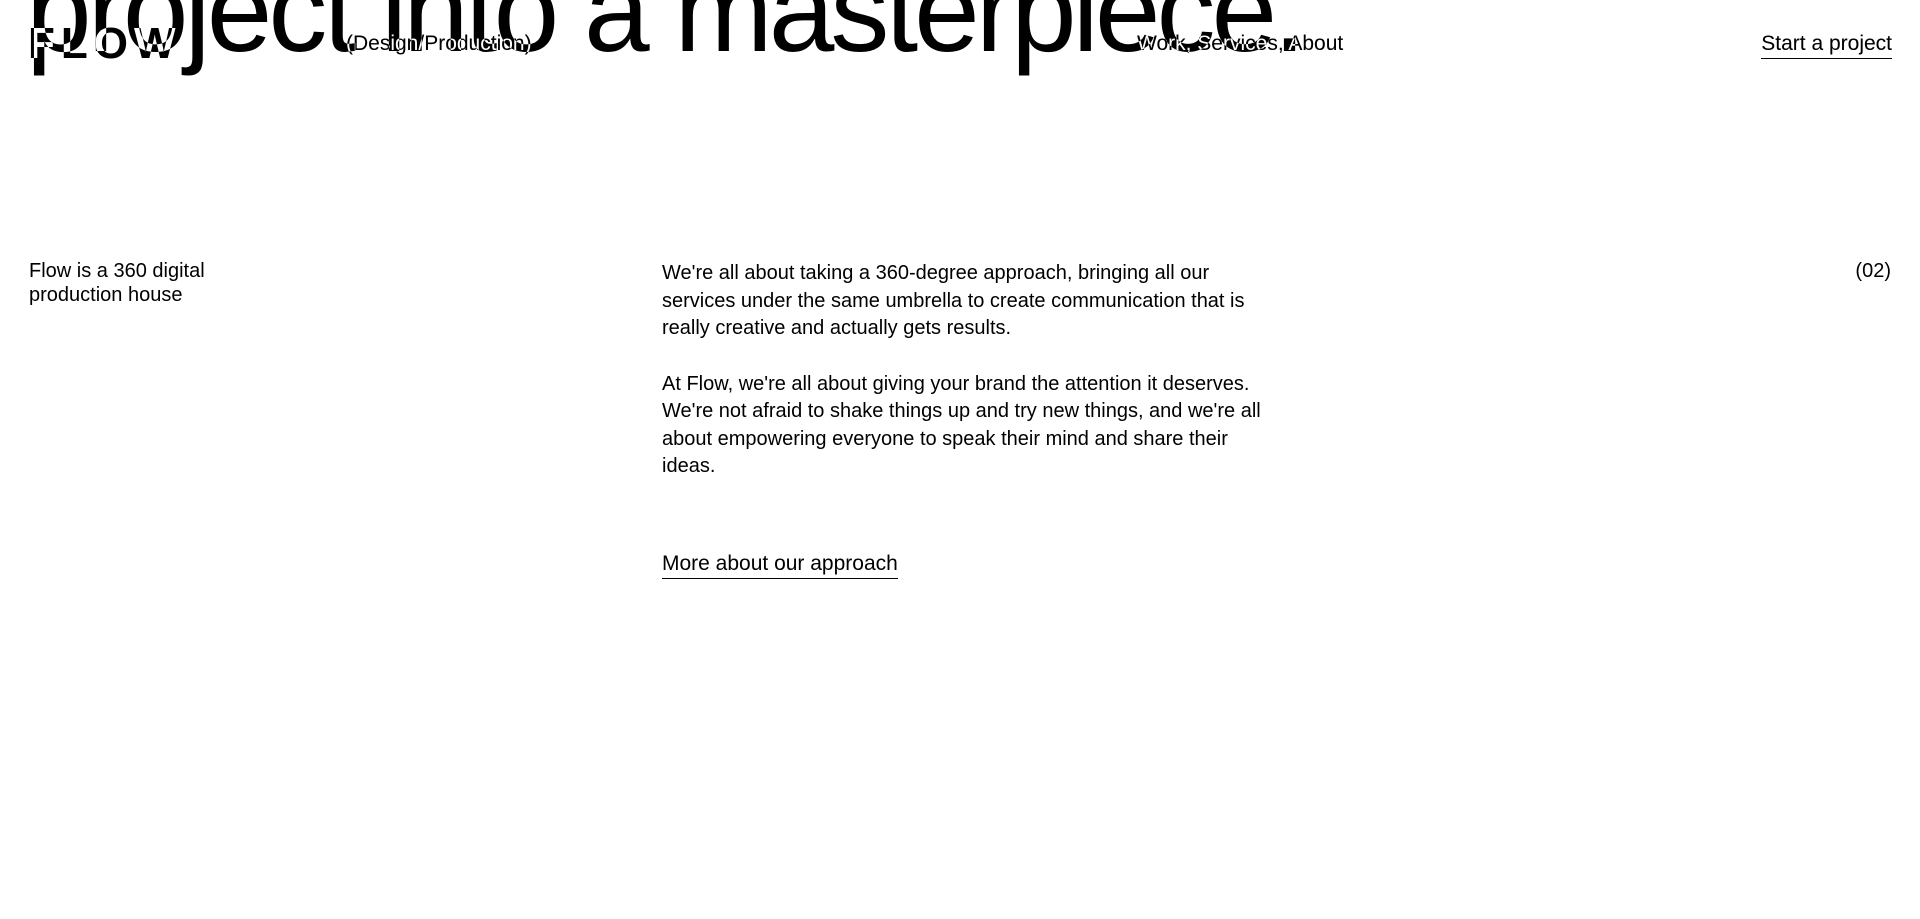  I want to click on nav-link-services: Services, so click(1237, 43).